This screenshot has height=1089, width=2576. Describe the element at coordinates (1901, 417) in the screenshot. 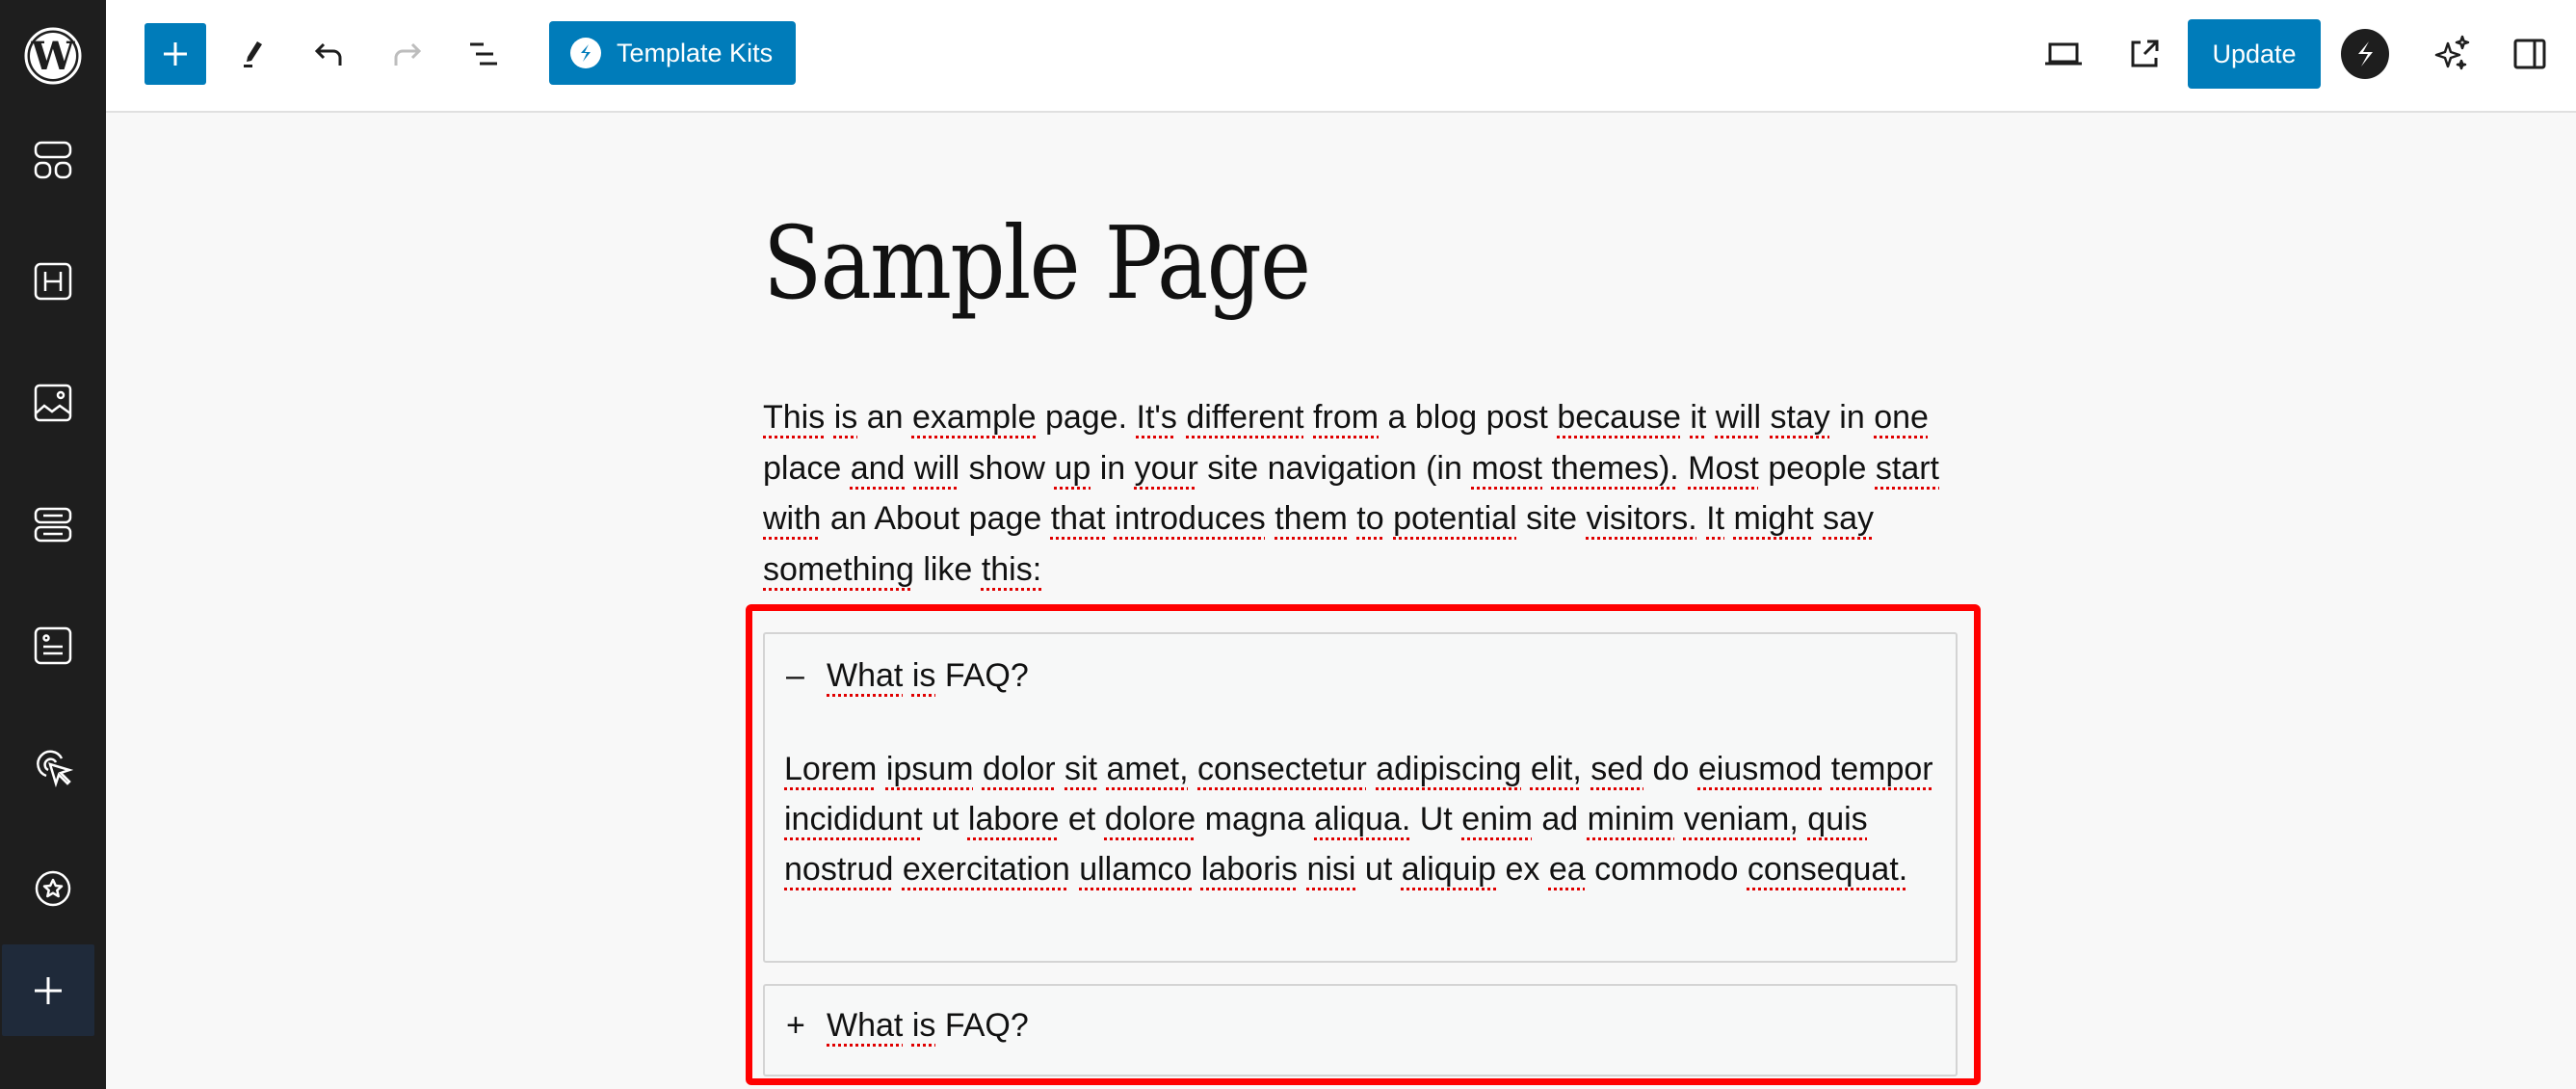

I see `spellcheck-flagged-word: one` at that location.